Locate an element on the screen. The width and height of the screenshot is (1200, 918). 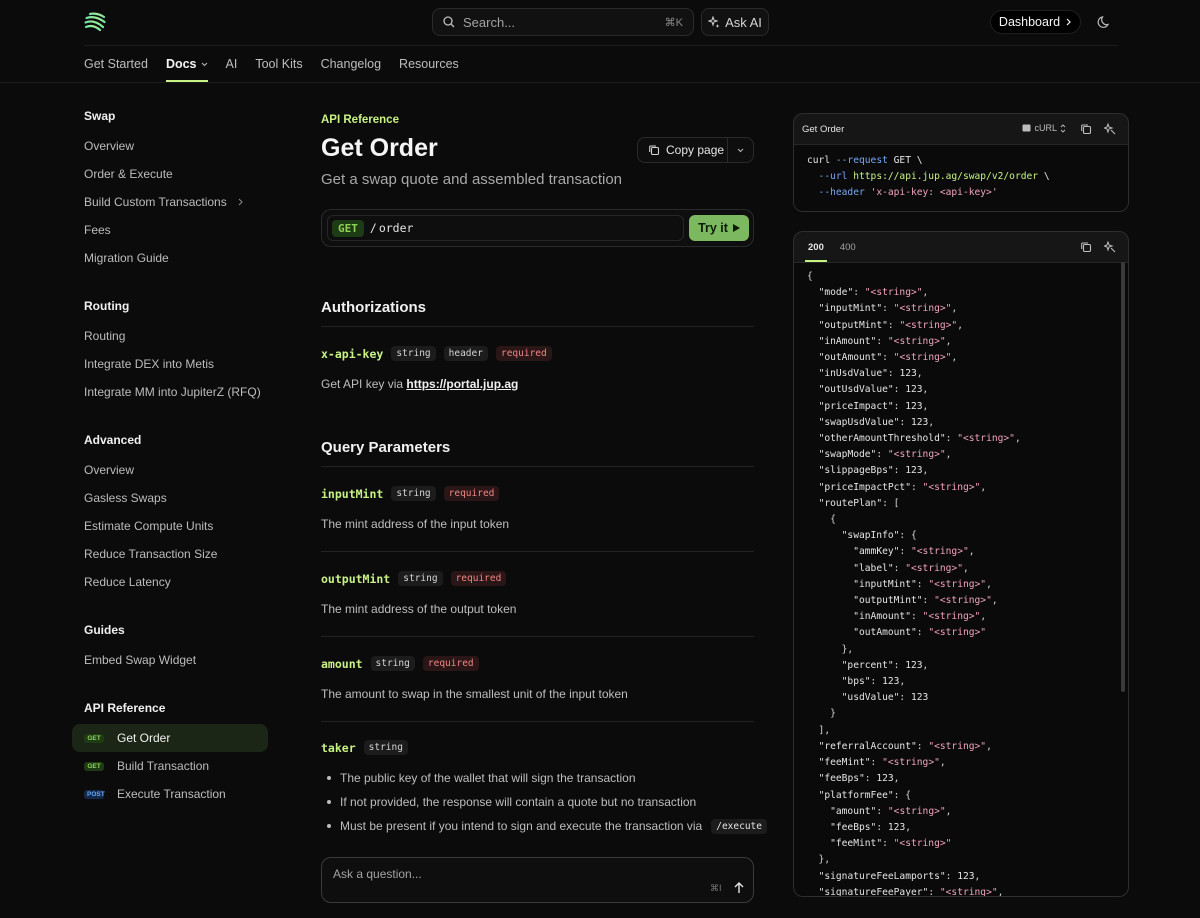
tab-label: Resources is located at coordinates (429, 64).